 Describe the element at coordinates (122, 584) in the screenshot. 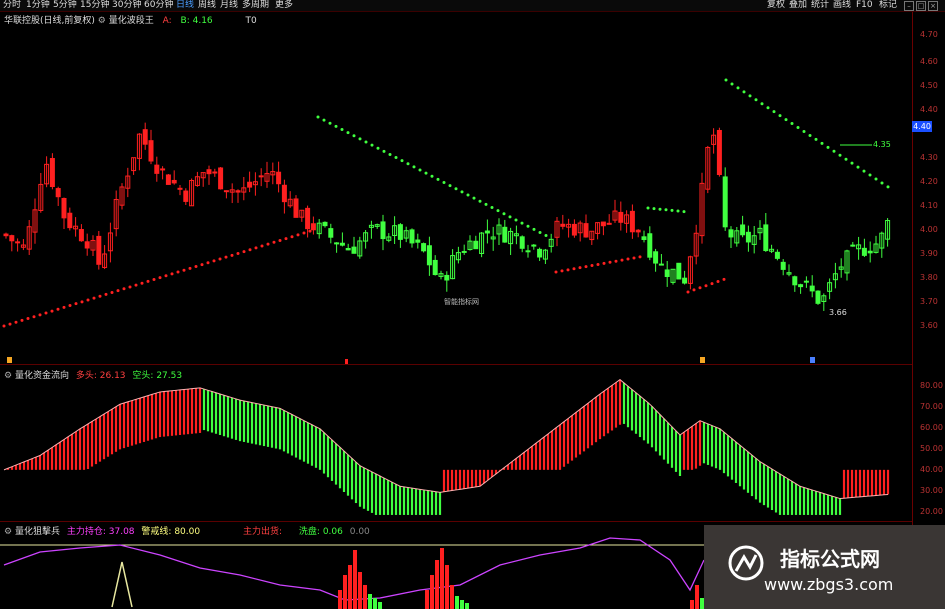

I see `spike-line` at that location.